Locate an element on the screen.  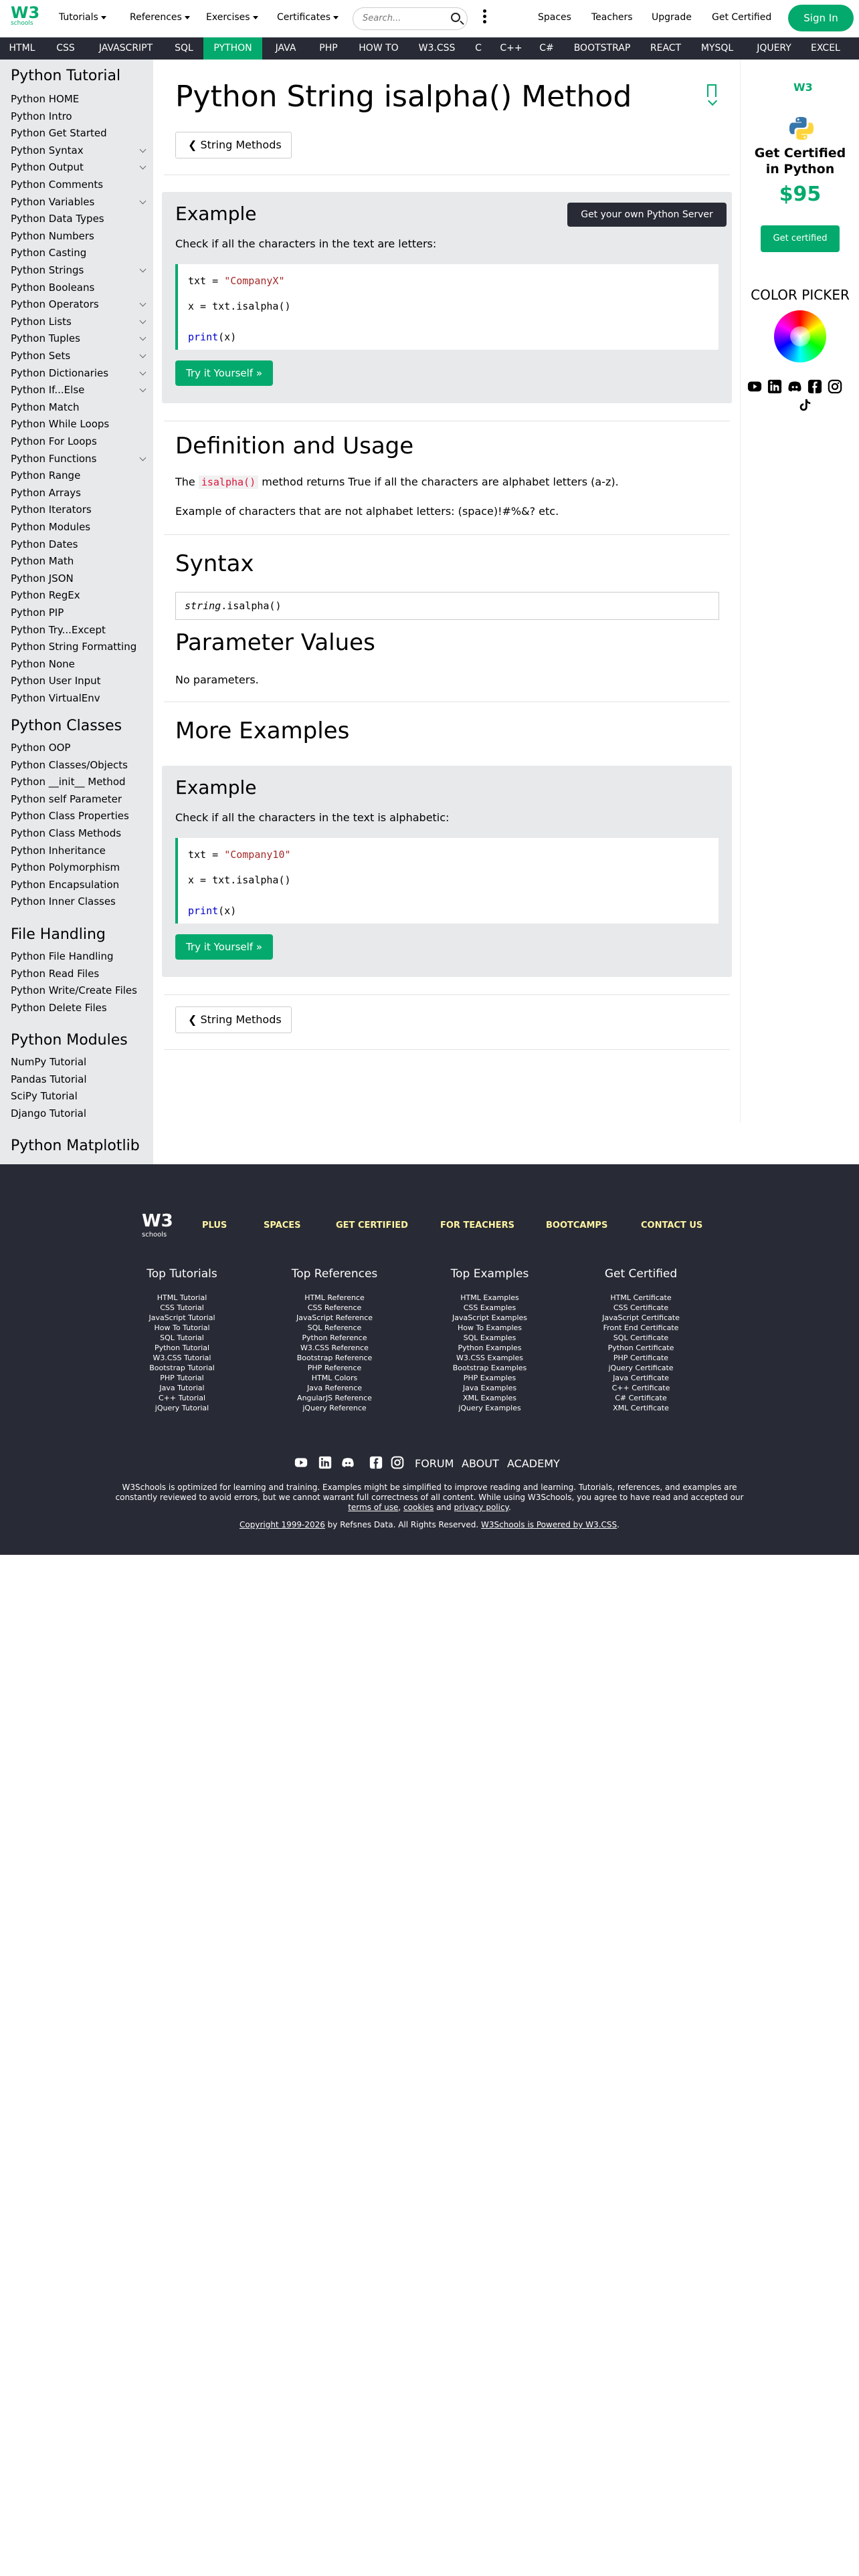
footer-column-link: jQuery Certificate is located at coordinates (640, 1368).